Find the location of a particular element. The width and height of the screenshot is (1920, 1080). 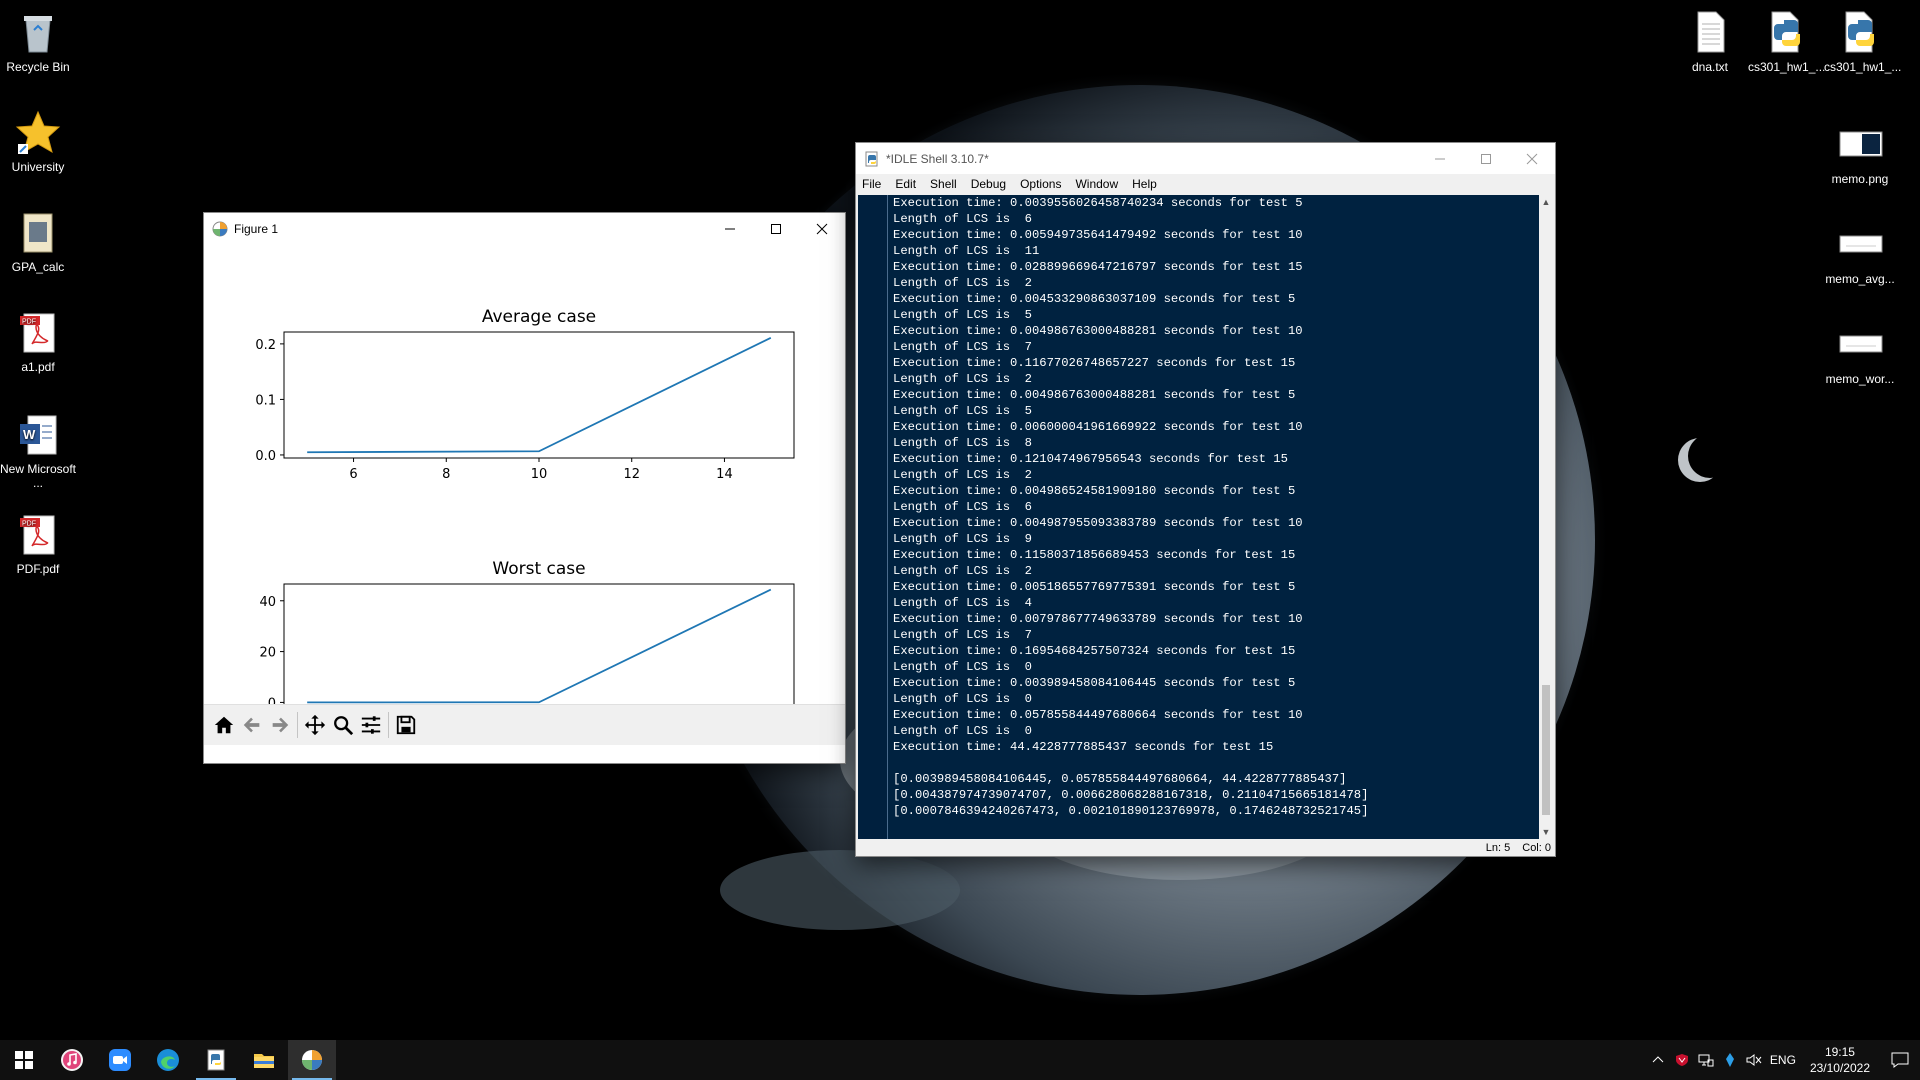

back-button is located at coordinates (252, 725).